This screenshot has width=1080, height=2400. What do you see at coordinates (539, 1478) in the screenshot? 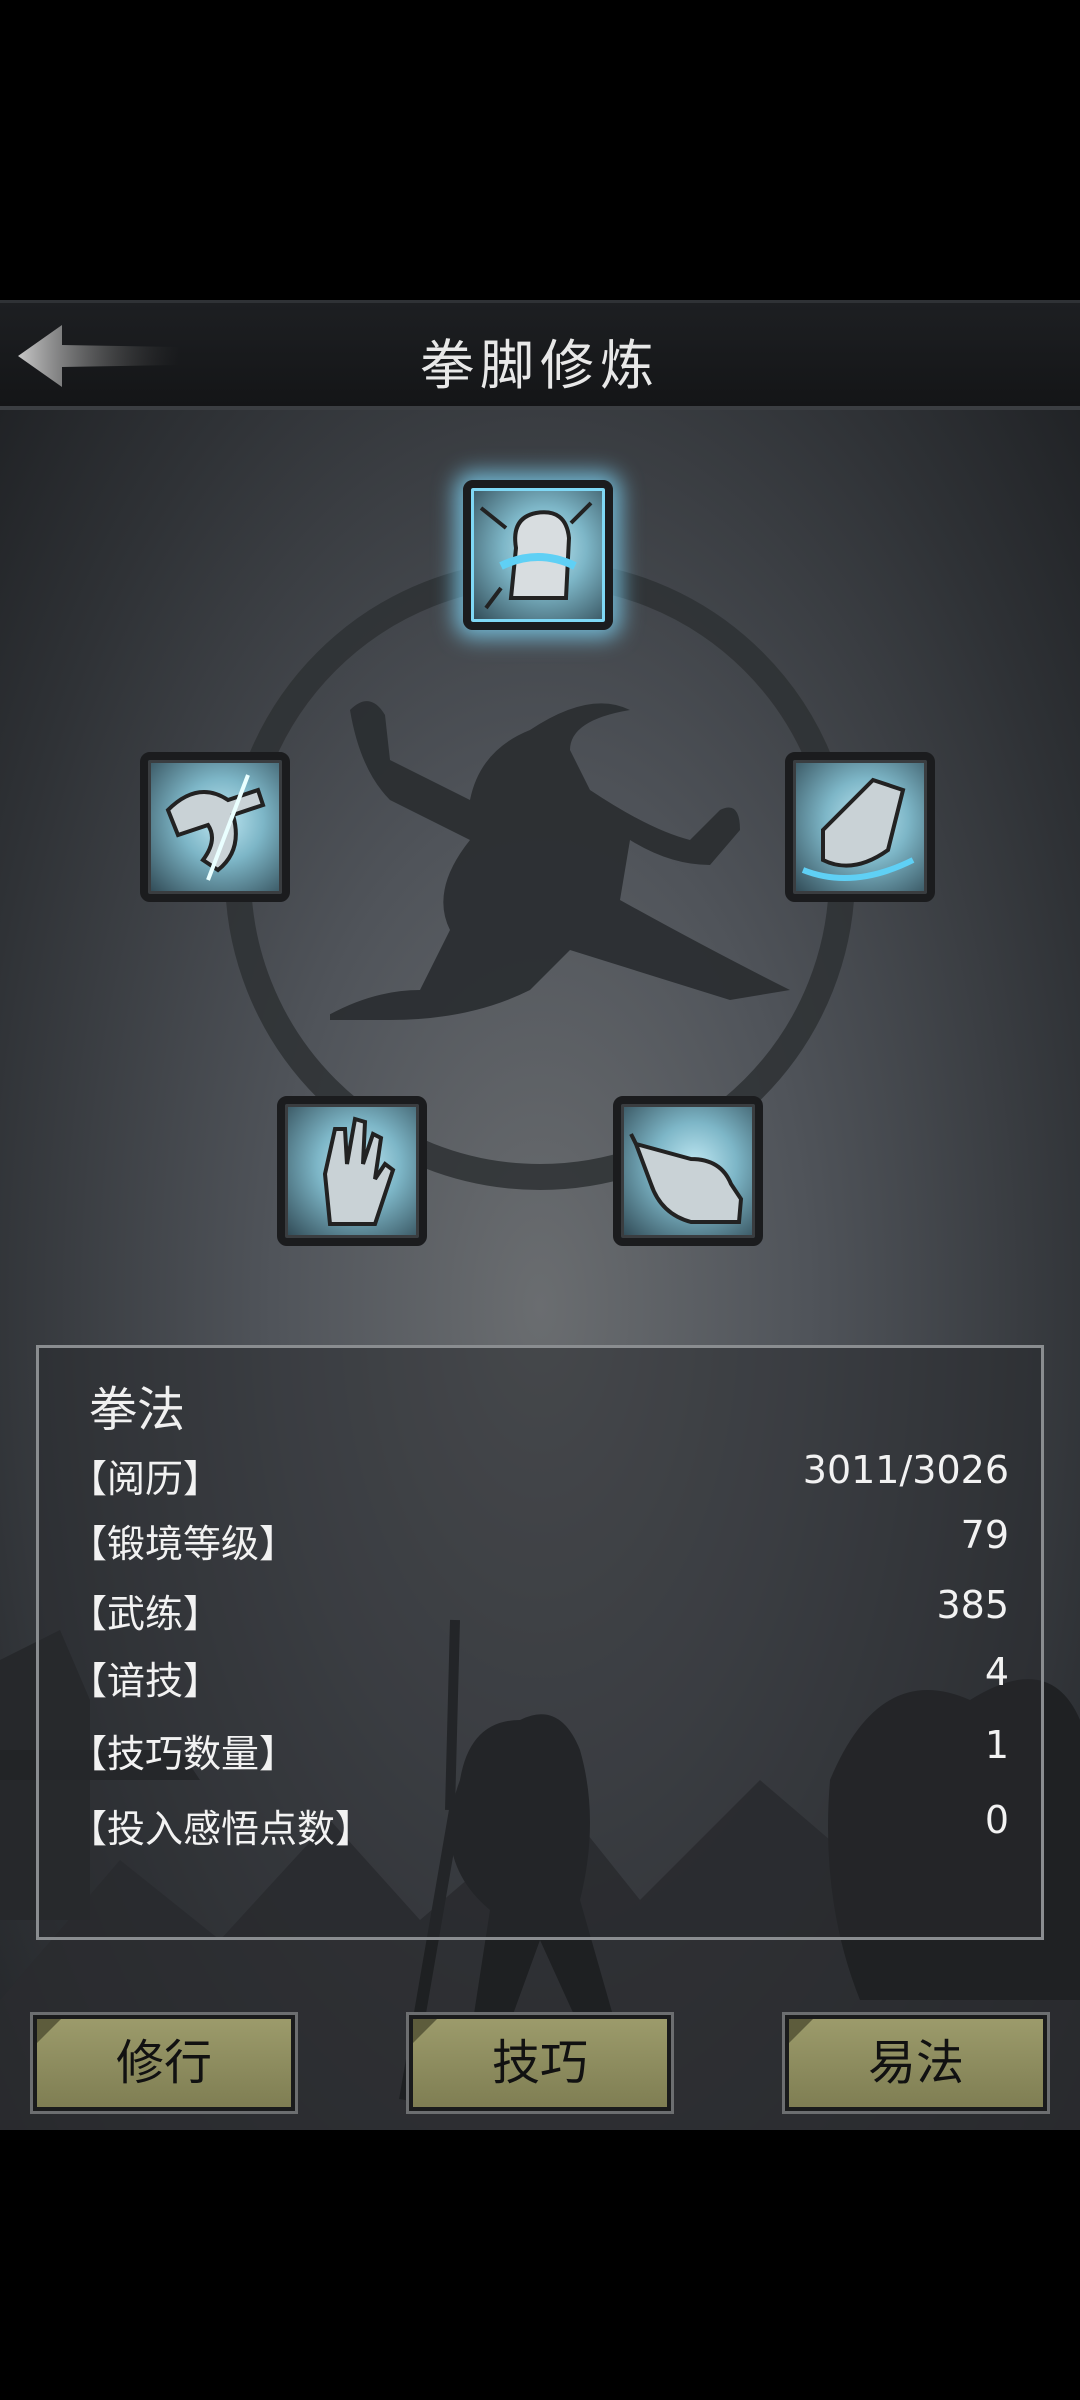
I see `stat-row-experience: 【阅历】 3011/3026` at bounding box center [539, 1478].